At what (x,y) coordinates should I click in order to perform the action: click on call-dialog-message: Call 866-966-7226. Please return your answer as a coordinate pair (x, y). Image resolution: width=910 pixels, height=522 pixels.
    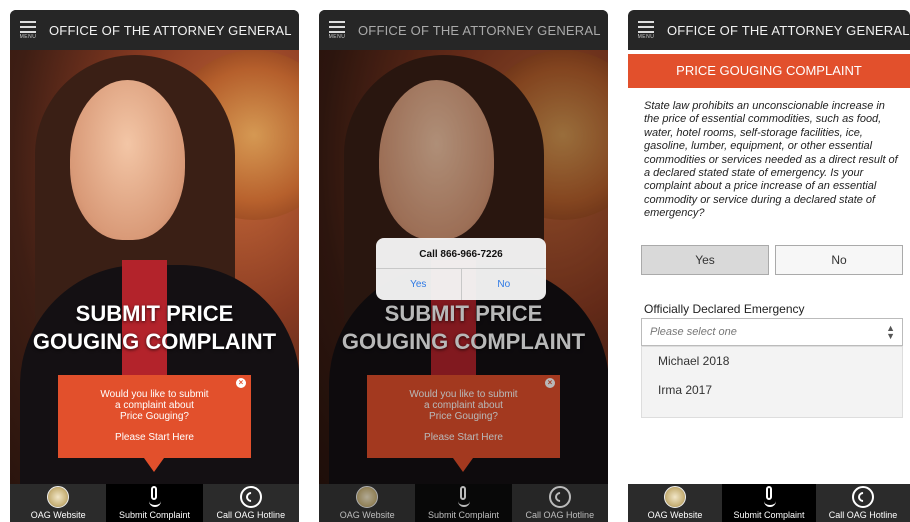
    Looking at the image, I should click on (461, 254).